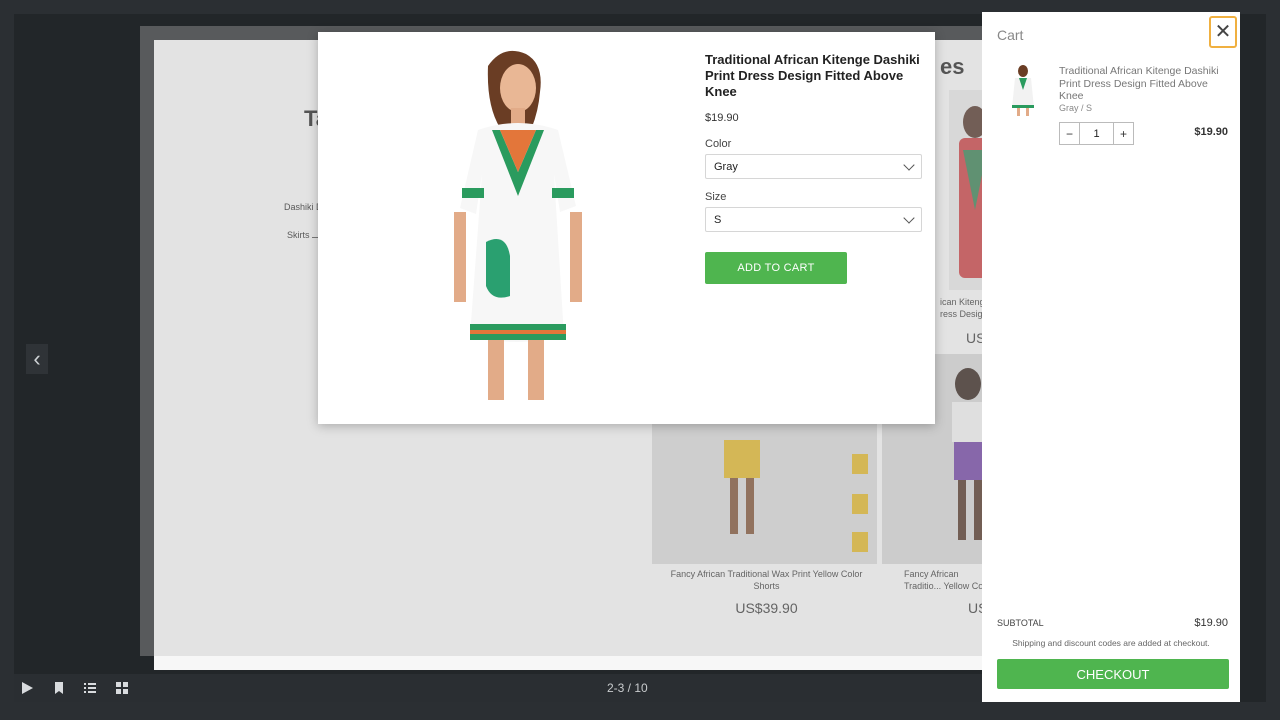 This screenshot has height=720, width=1280. What do you see at coordinates (722, 118) in the screenshot?
I see `product-price: $19.90` at bounding box center [722, 118].